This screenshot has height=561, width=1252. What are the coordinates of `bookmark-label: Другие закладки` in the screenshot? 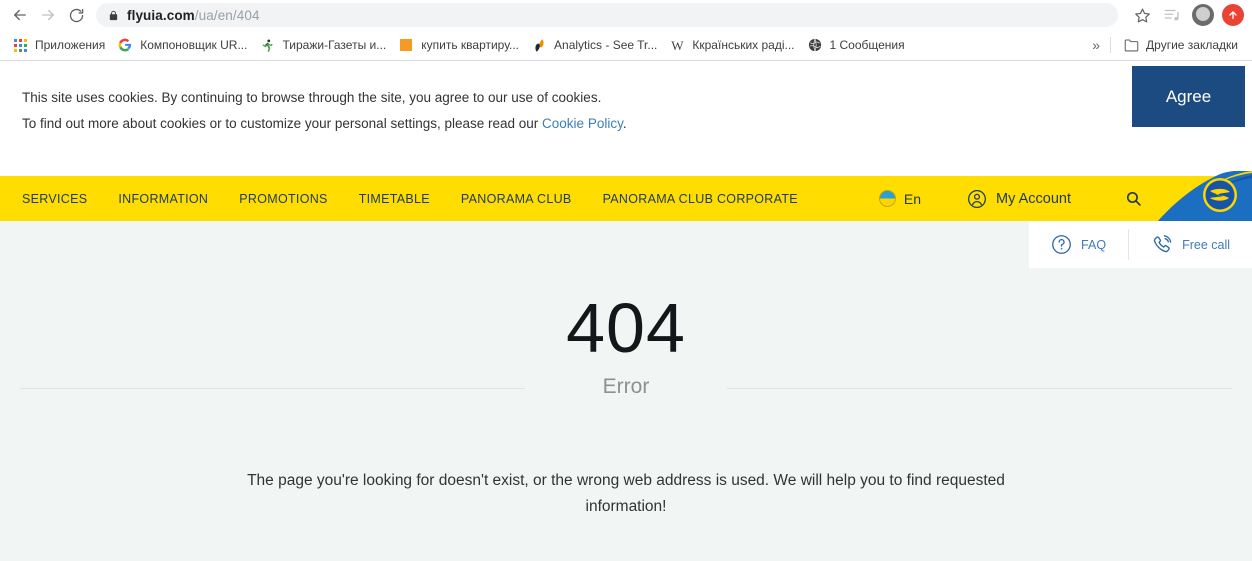 It's located at (1192, 45).